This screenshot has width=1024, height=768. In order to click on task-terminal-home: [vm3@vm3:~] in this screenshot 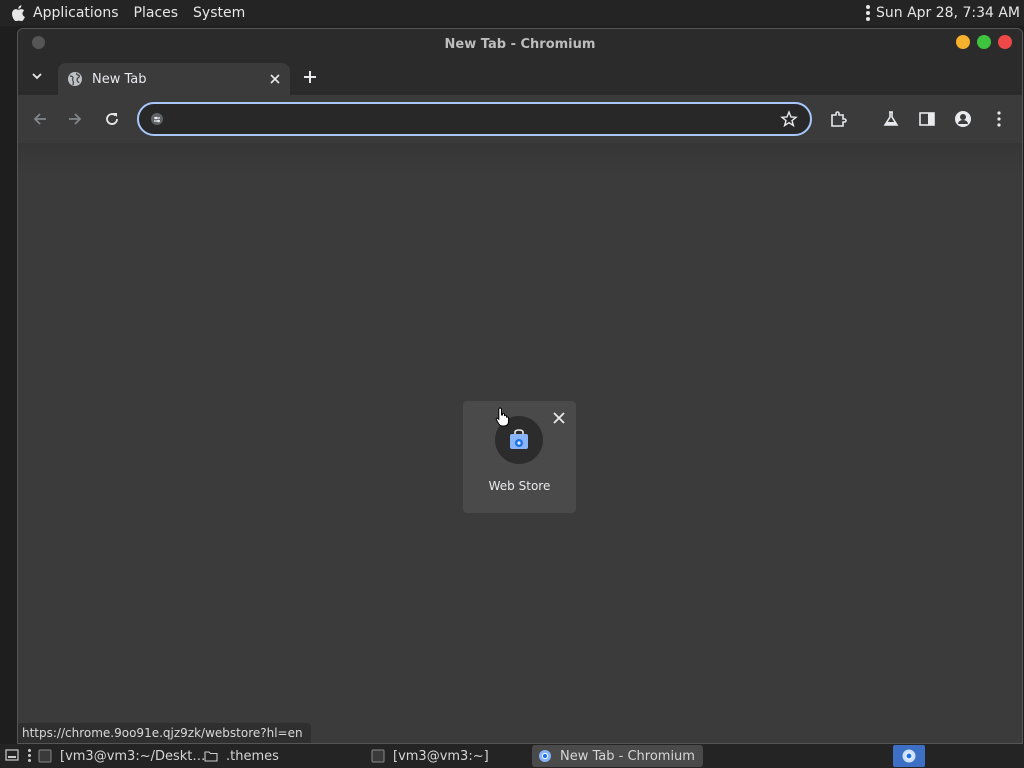, I will do `click(430, 756)`.